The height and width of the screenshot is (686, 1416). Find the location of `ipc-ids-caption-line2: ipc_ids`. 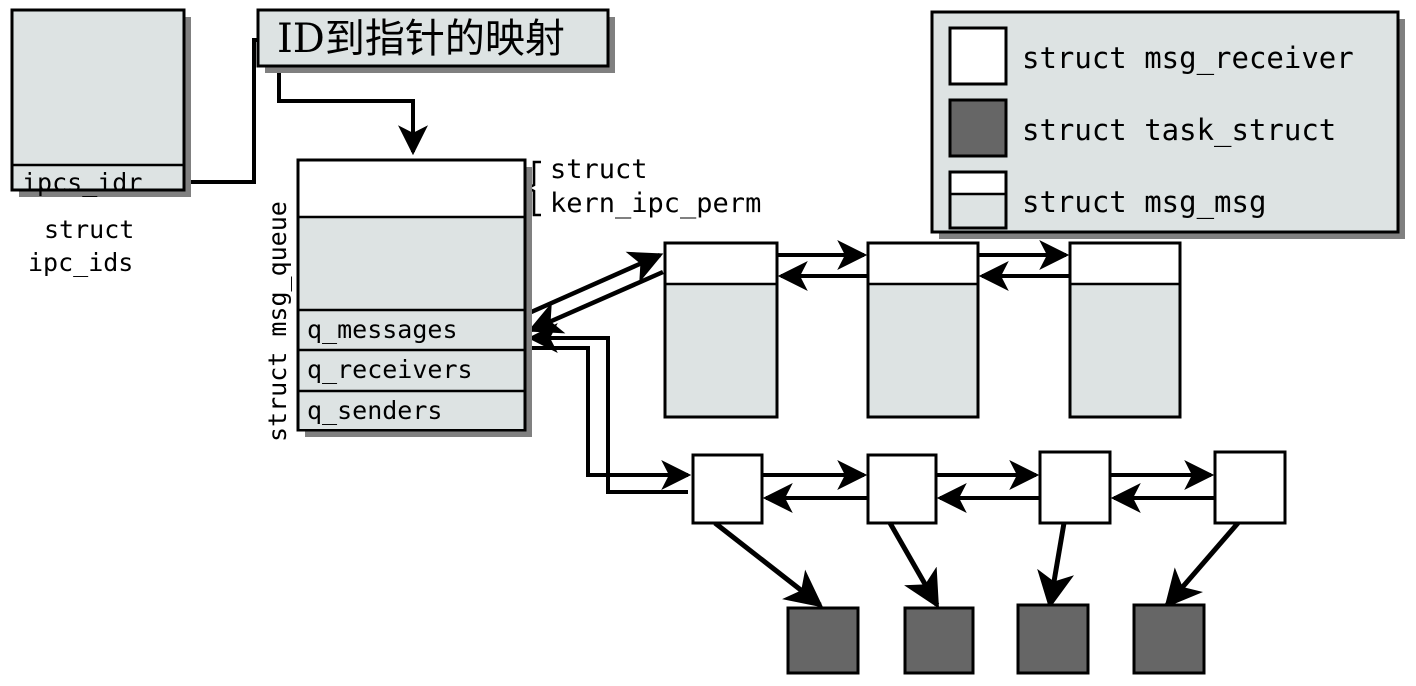

ipc-ids-caption-line2: ipc_ids is located at coordinates (81, 262).